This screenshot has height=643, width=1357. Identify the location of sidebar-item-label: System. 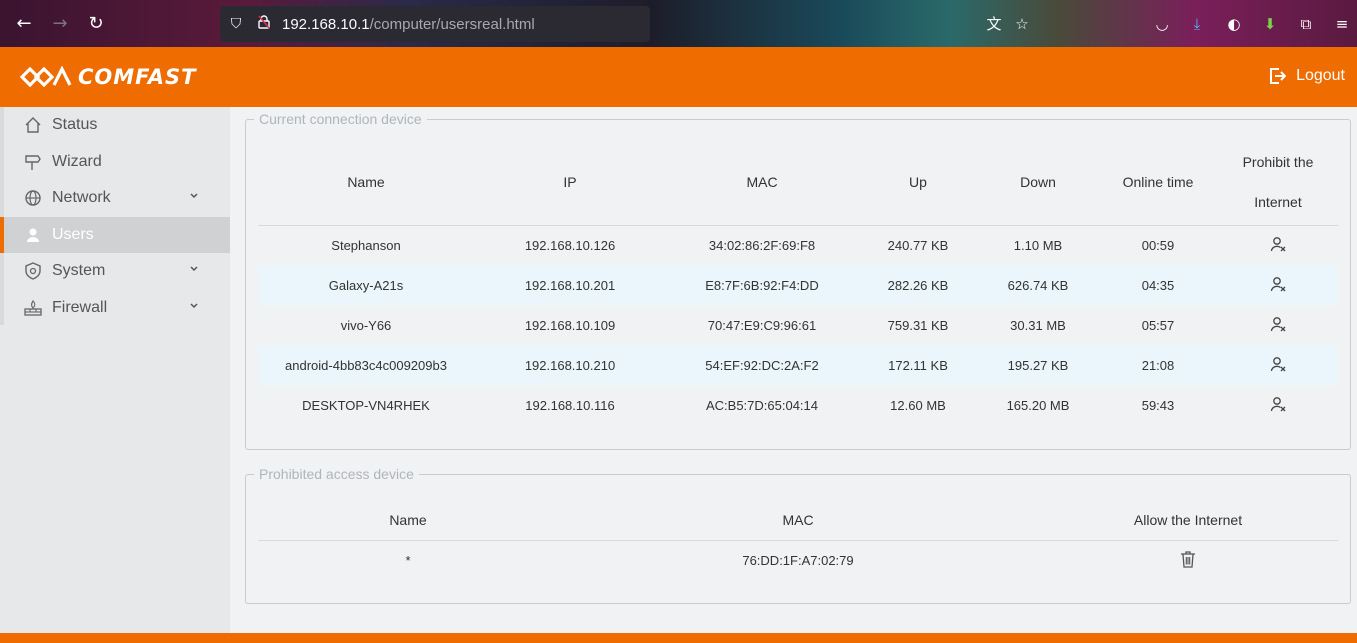
(79, 270).